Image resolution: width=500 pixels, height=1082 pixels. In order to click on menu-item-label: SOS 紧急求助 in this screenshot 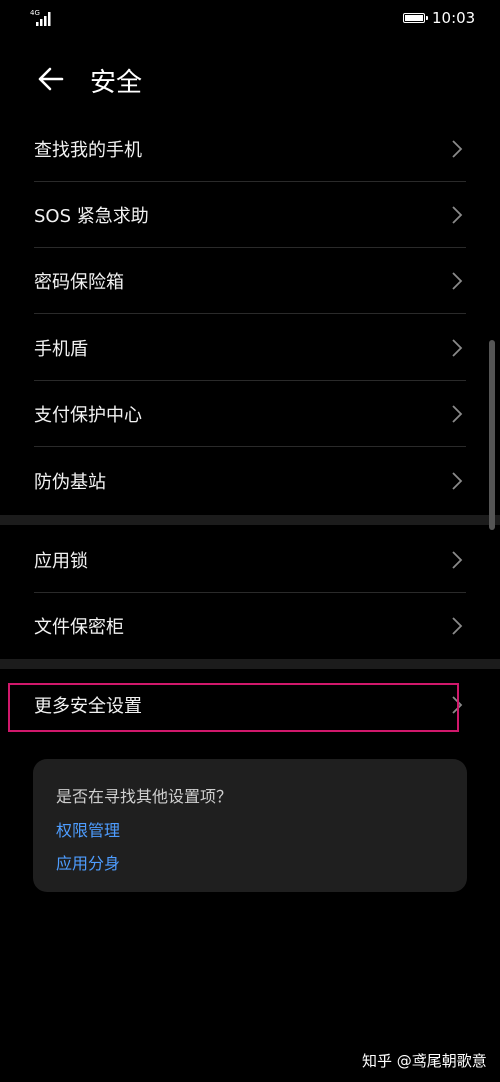, I will do `click(91, 216)`.